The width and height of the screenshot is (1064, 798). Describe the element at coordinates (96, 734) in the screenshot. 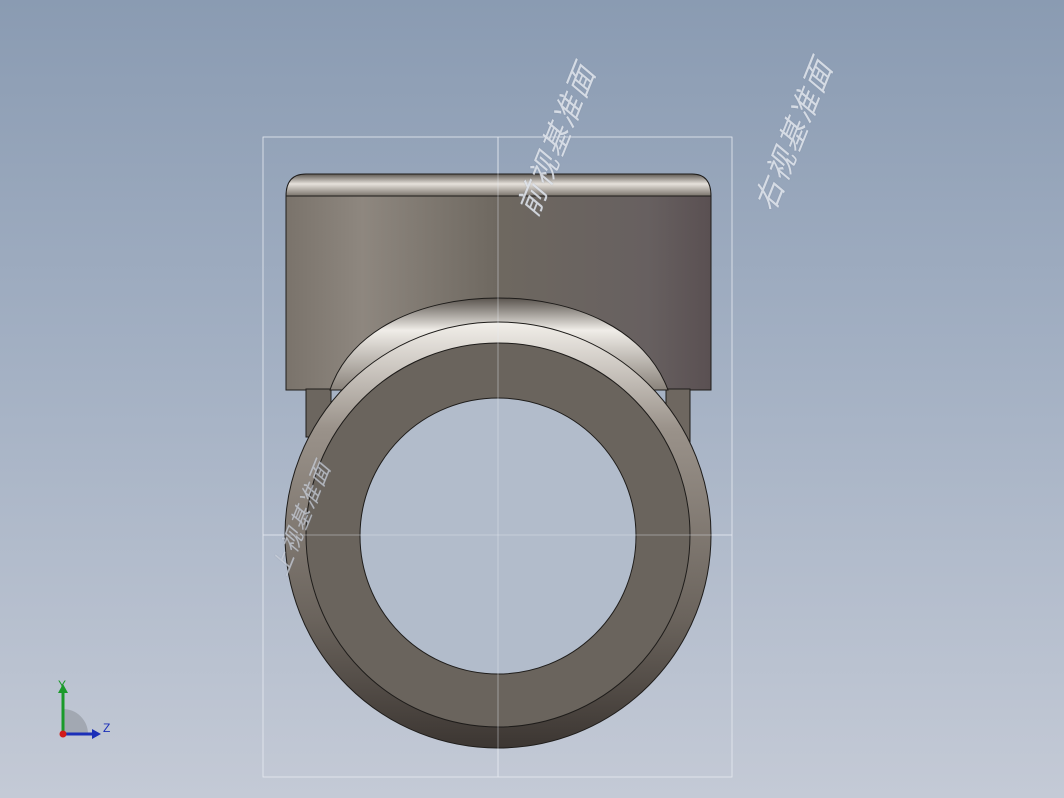

I see `z-axis-arrowhead` at that location.